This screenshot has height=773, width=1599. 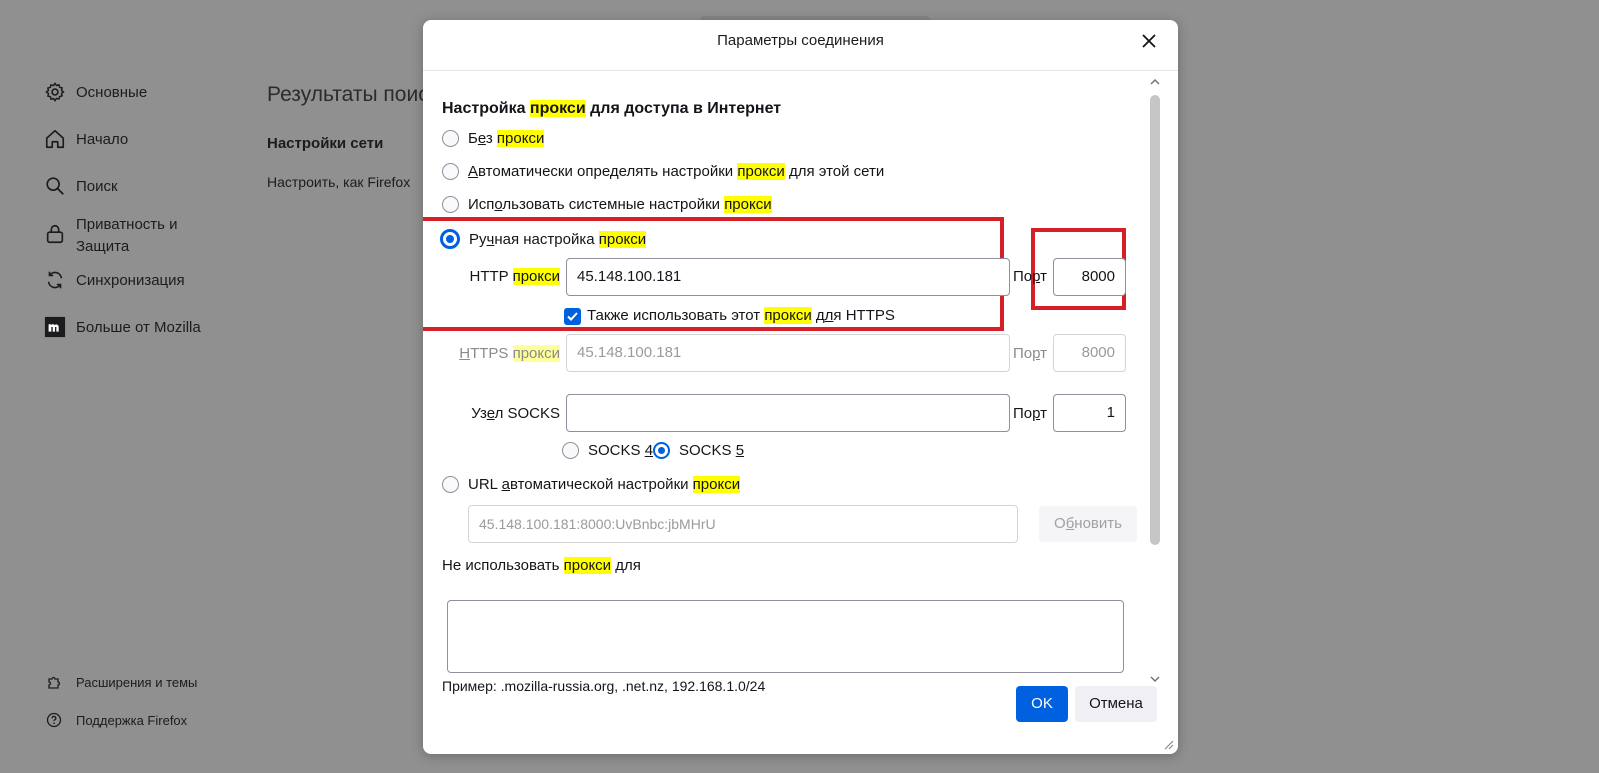 I want to click on access-key: а, so click(x=505, y=484).